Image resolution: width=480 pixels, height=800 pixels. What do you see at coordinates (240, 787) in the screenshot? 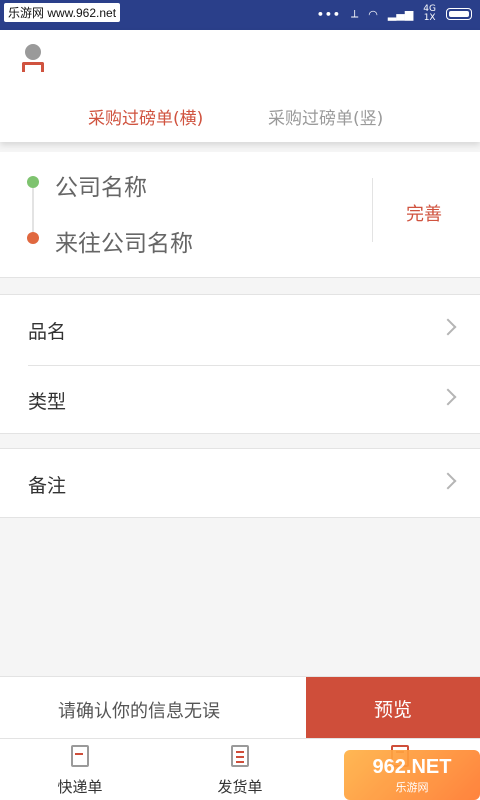
I see `nav-item-label: 发货单` at bounding box center [240, 787].